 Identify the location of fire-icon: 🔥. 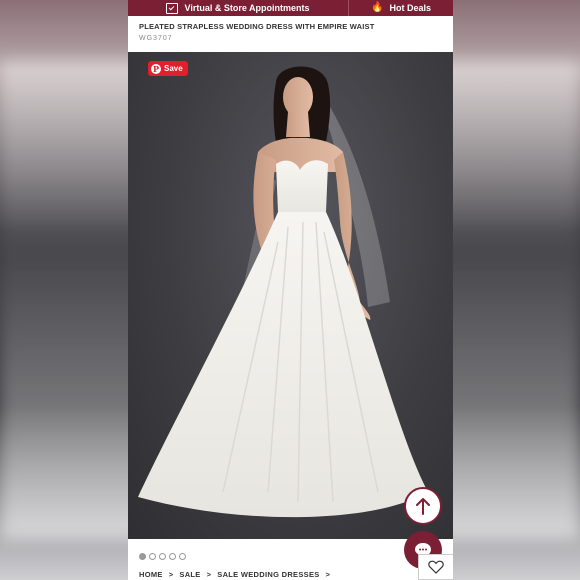
(377, 7).